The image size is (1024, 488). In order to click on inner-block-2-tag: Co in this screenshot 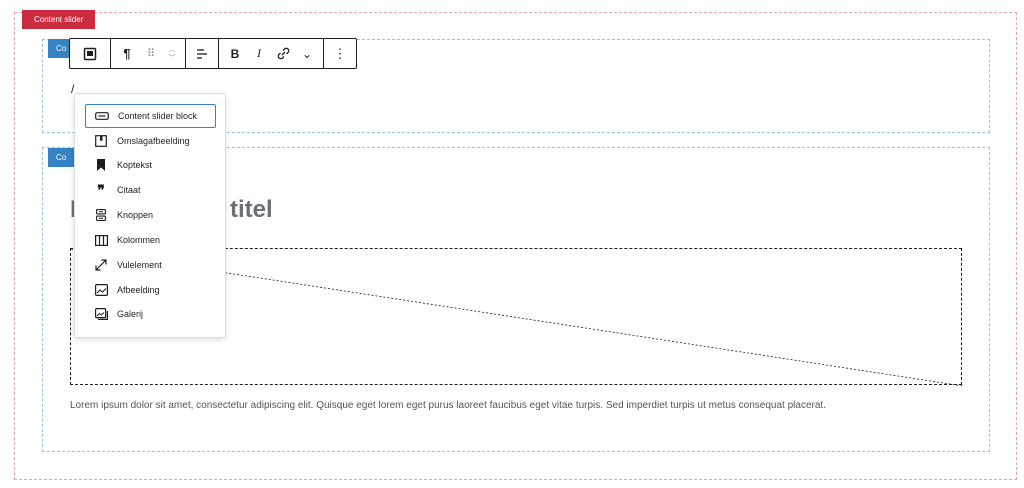, I will do `click(61, 157)`.